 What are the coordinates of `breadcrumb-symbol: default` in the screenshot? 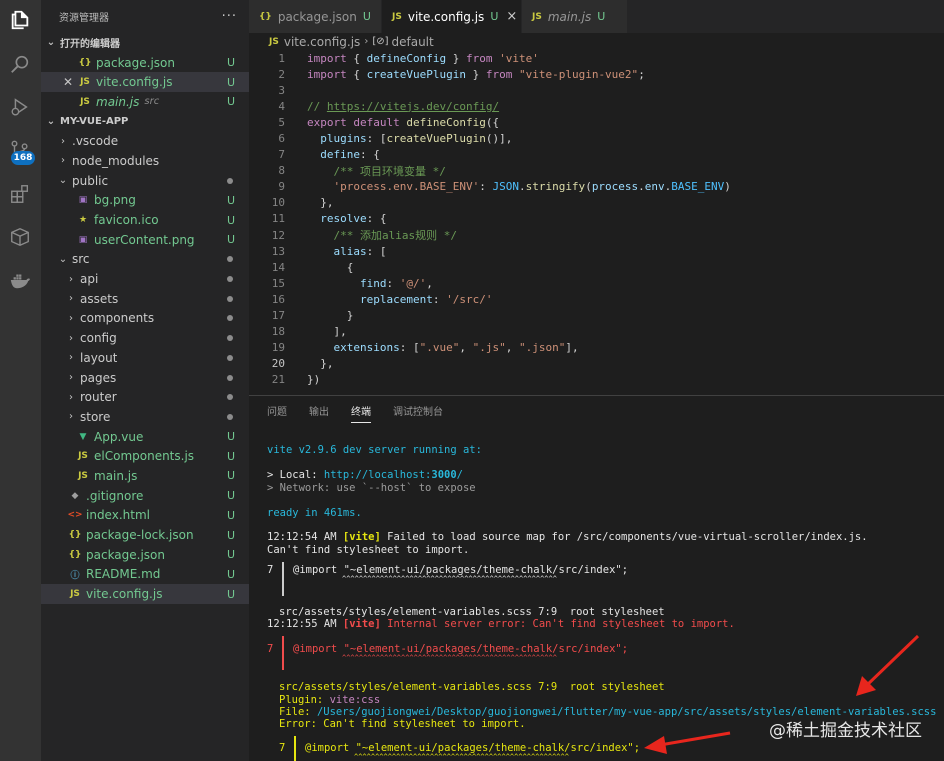 It's located at (413, 42).